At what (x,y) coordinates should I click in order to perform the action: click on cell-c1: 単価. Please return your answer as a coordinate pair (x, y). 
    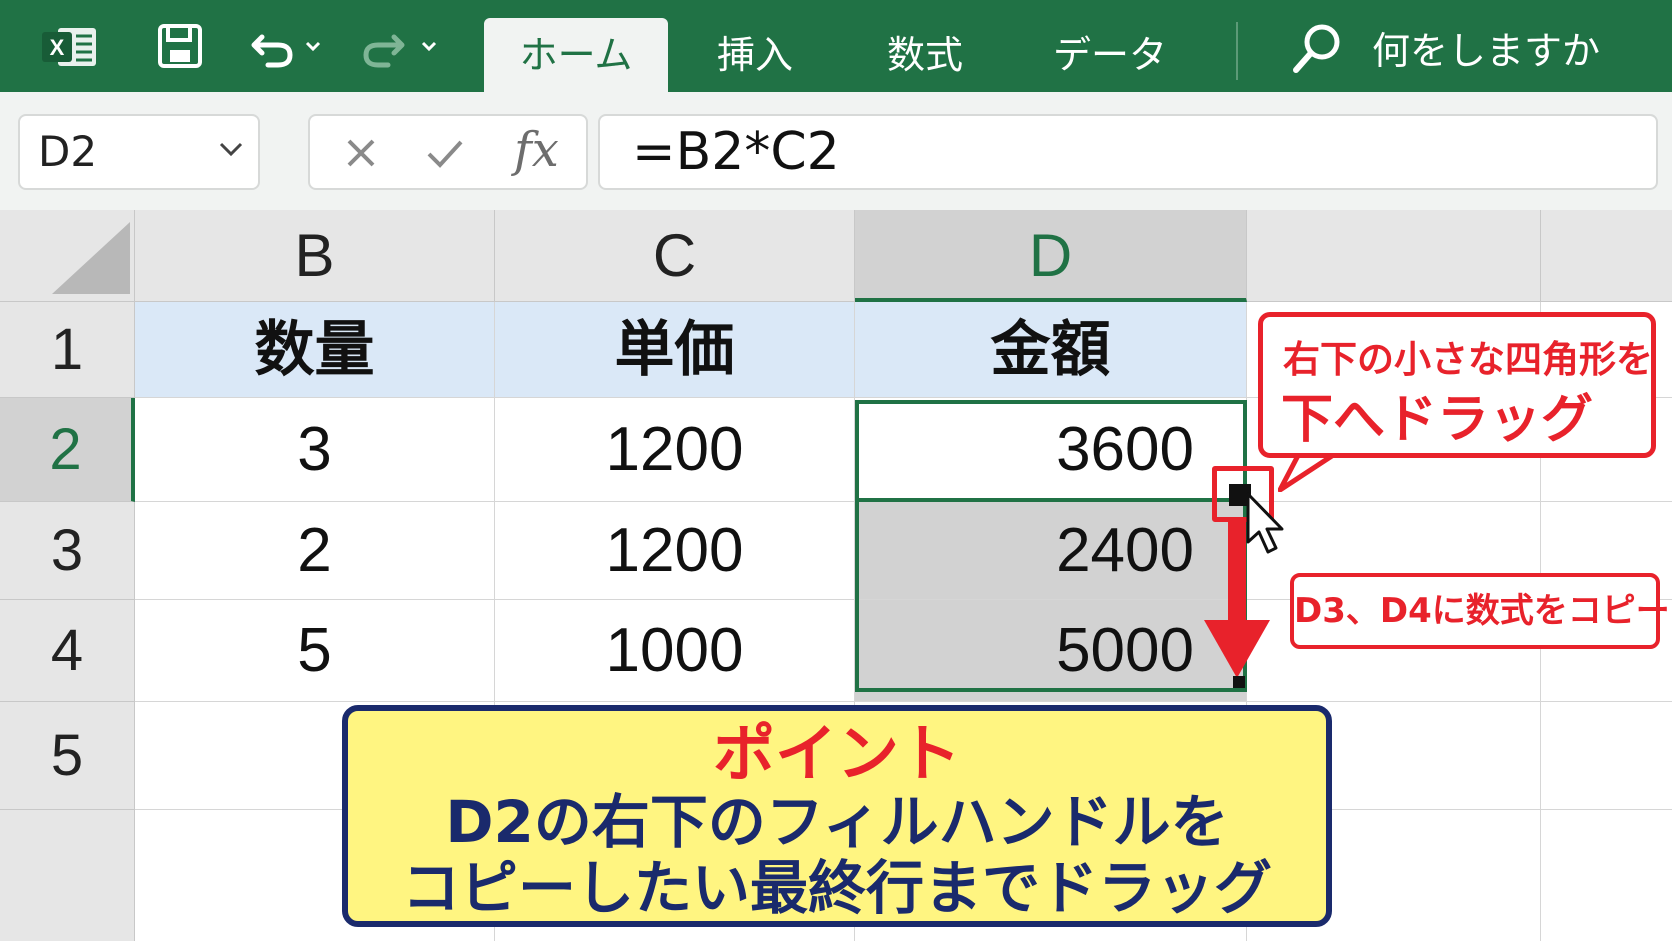
    Looking at the image, I should click on (675, 350).